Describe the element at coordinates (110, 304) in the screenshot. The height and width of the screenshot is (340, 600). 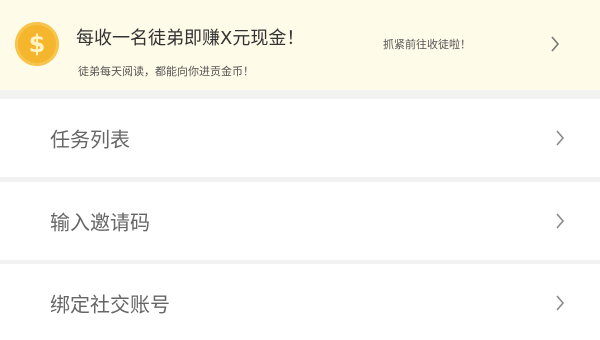
I see `menu-item-label: 绑定社交账号` at that location.